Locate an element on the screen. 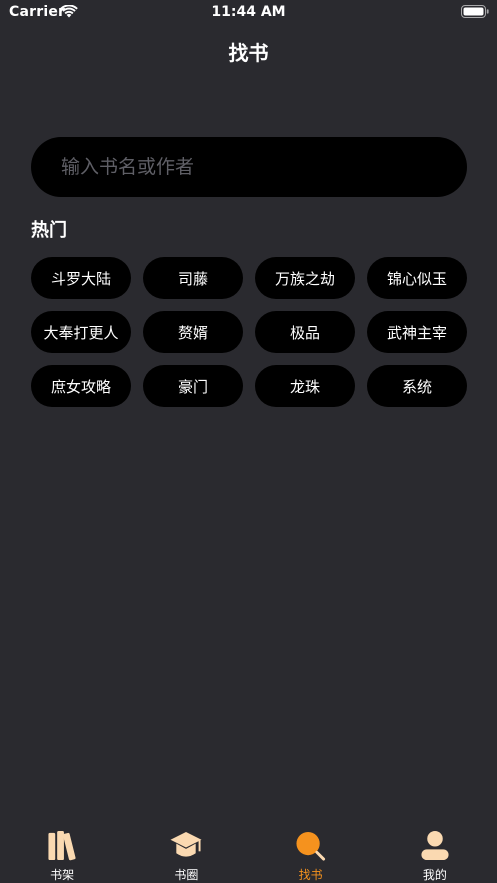 The height and width of the screenshot is (883, 497). search-input is located at coordinates (251, 167).